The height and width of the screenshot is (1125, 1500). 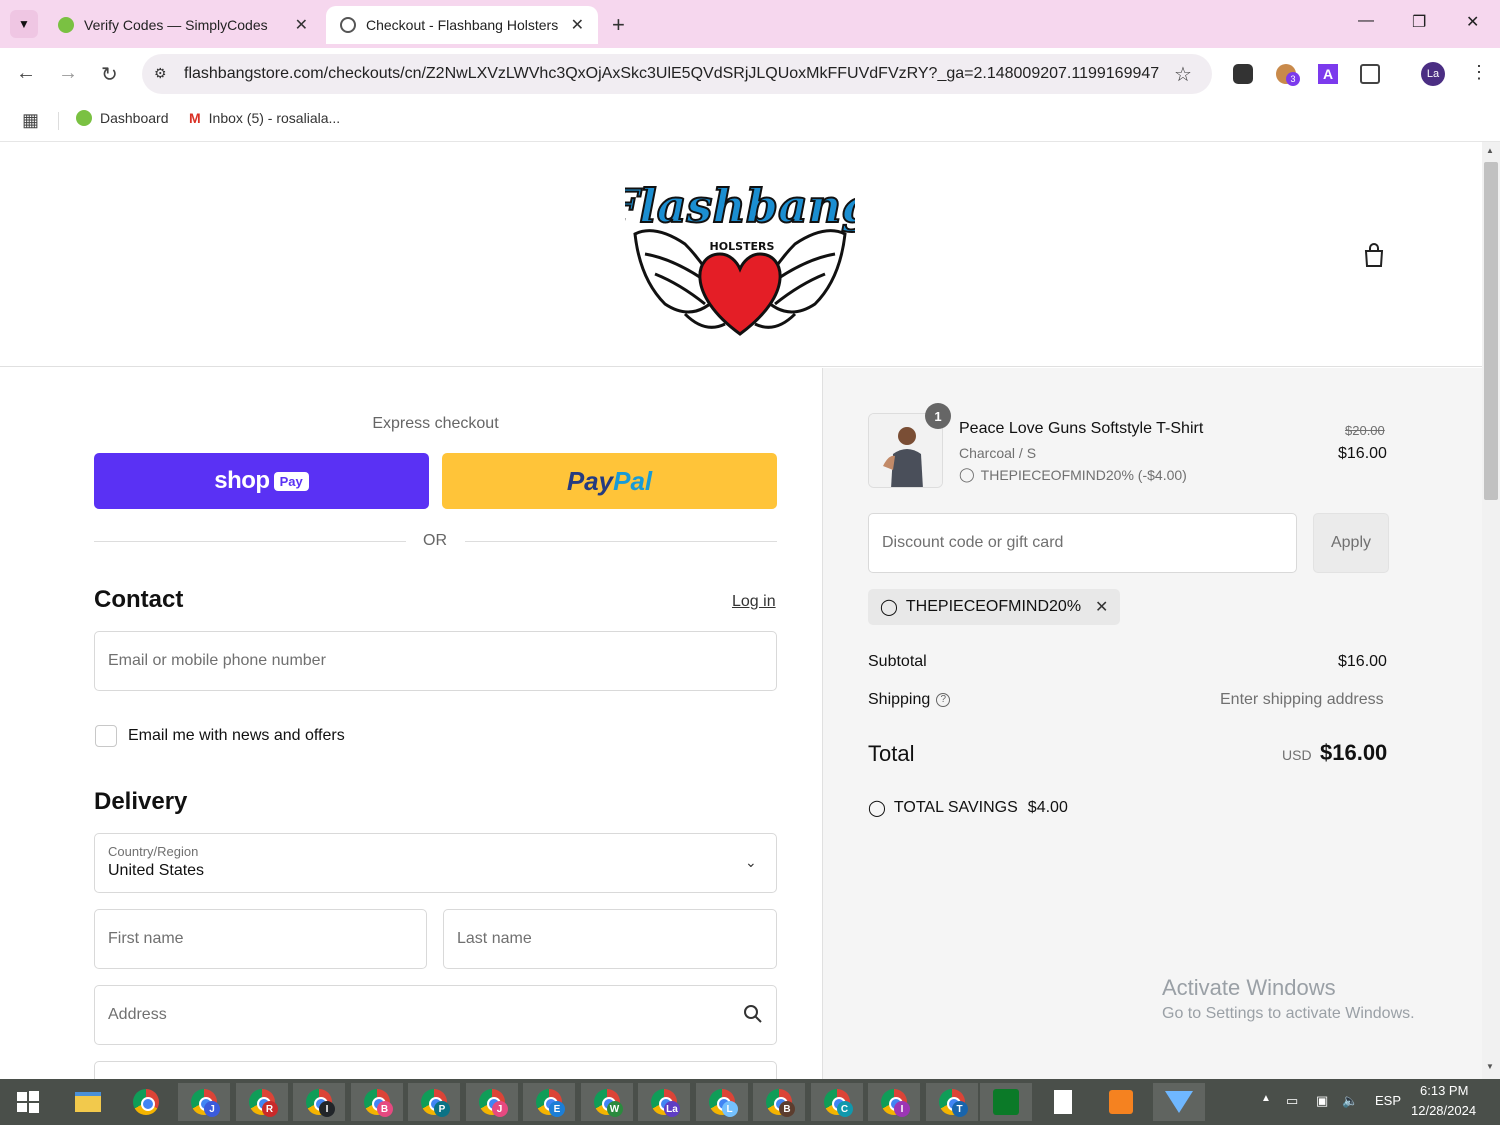 I want to click on discount-code-input: Discount code or gift card, so click(x=1082, y=543).